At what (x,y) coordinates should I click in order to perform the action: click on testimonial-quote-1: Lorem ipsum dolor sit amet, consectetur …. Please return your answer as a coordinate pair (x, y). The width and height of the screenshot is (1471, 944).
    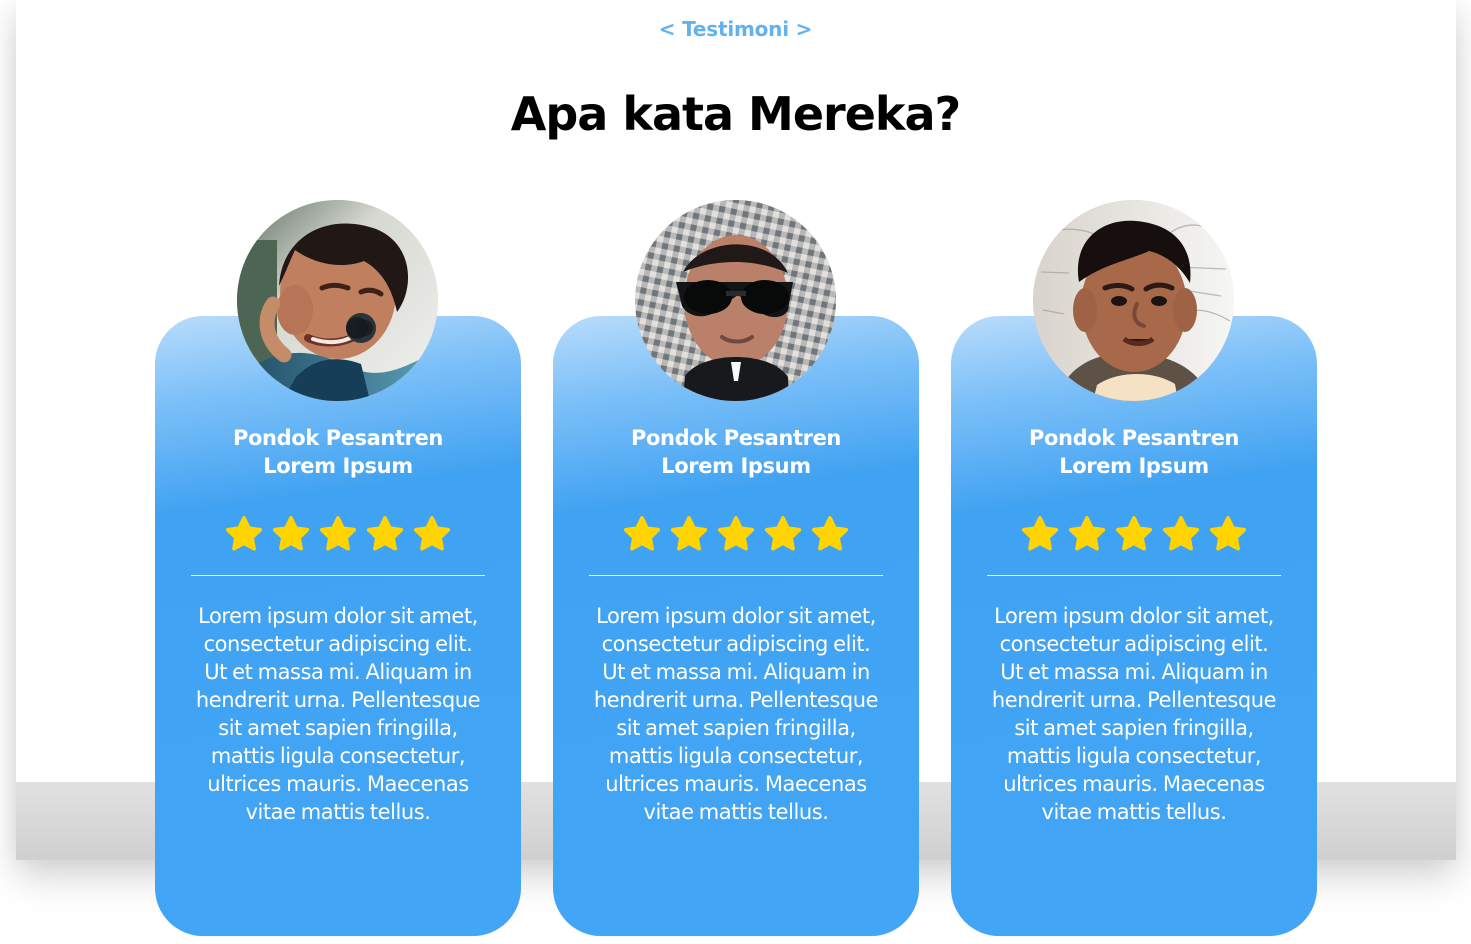
    Looking at the image, I should click on (338, 714).